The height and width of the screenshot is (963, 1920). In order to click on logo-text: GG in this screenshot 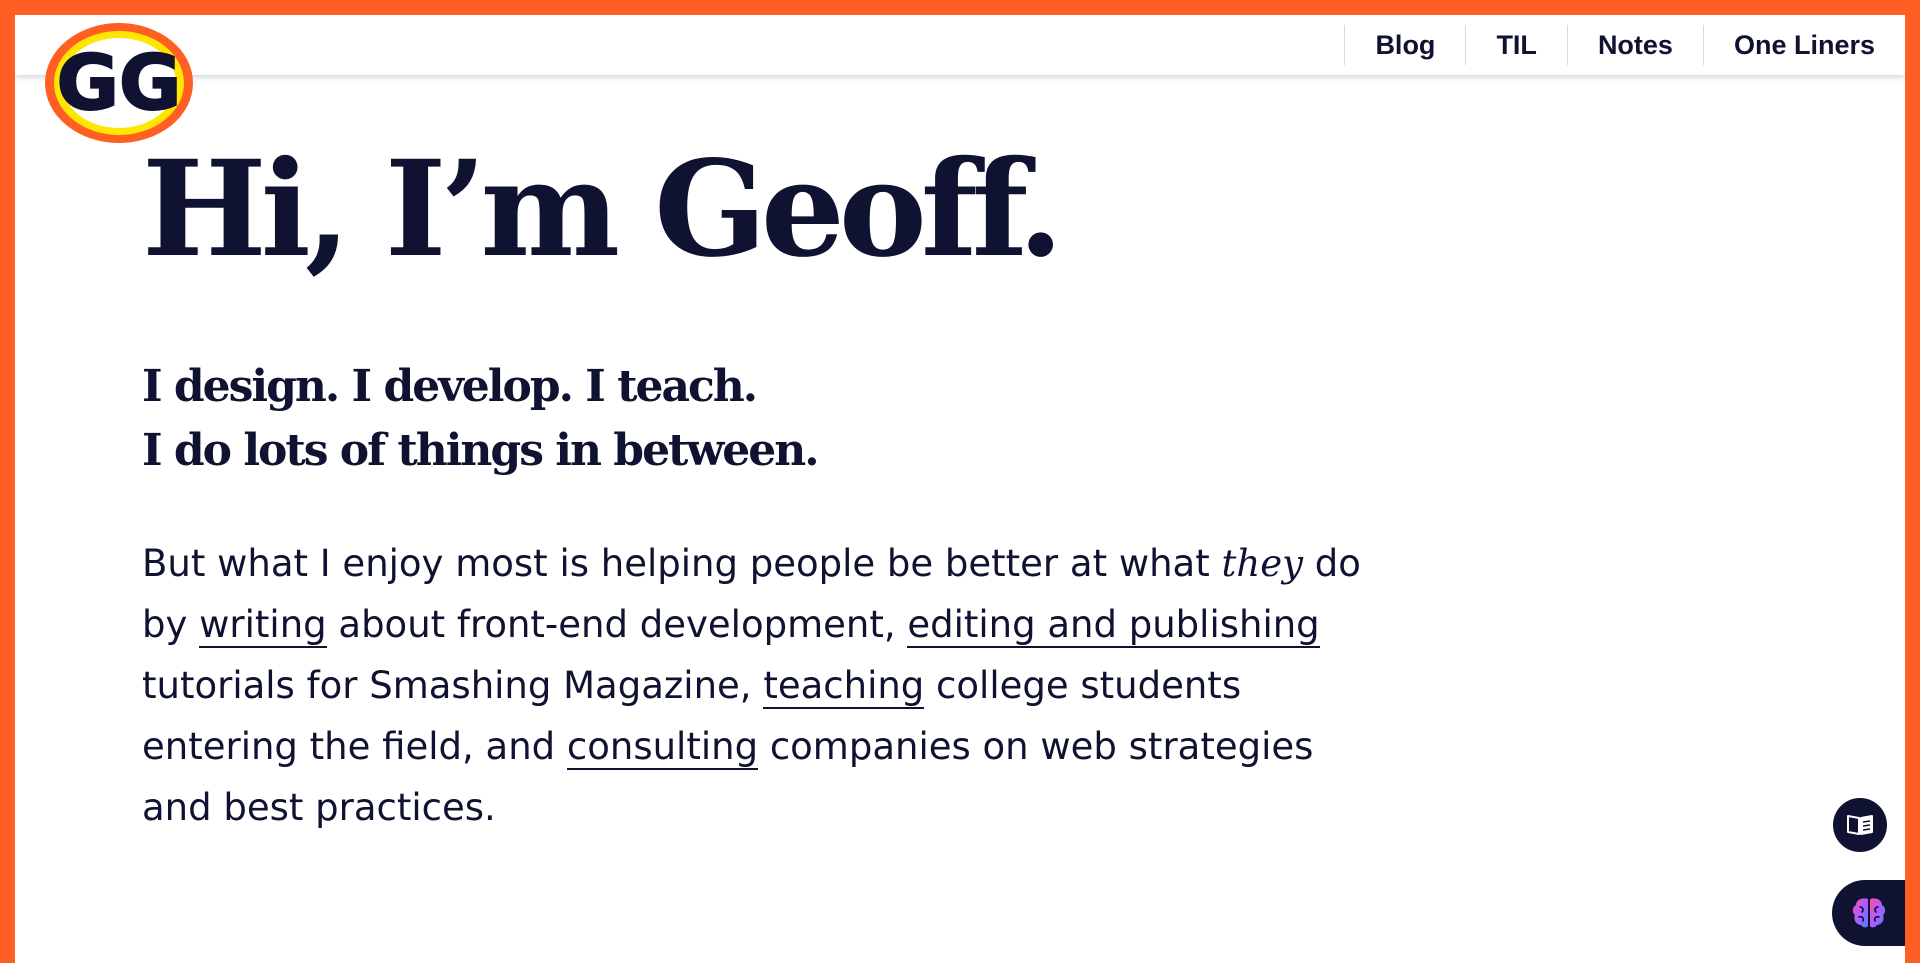, I will do `click(119, 82)`.